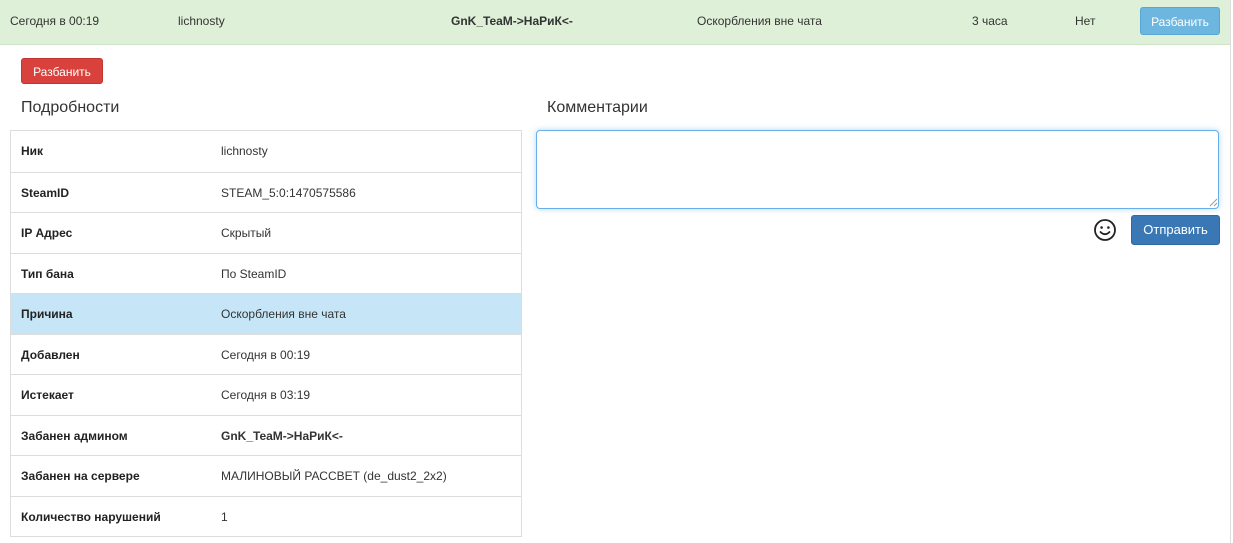  I want to click on table-row: SteamID STEAM_5:0:1470575586, so click(266, 192).